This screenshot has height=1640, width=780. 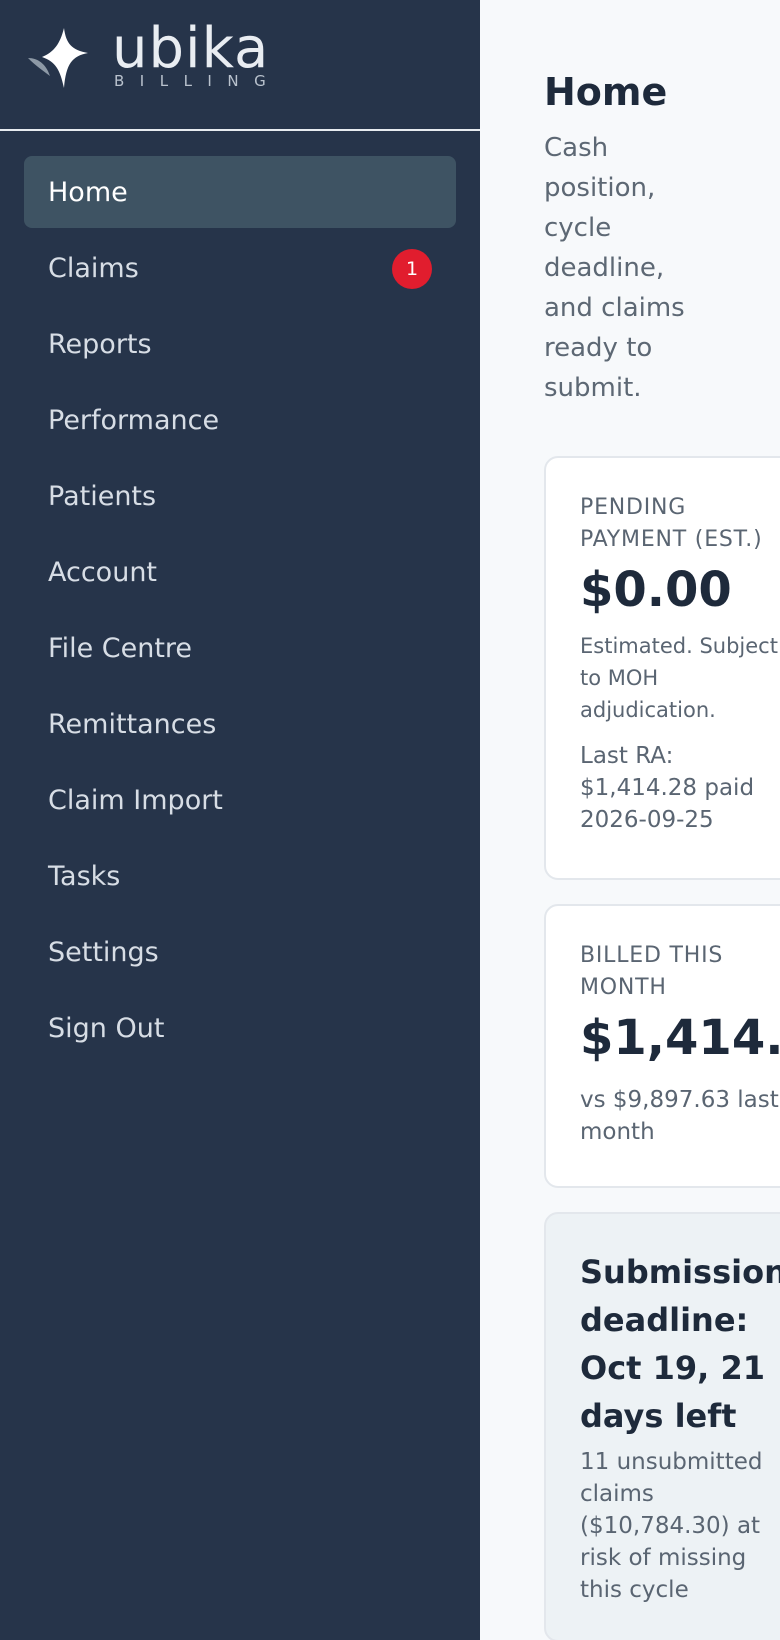 I want to click on sidebar-item-reports: Reports, so click(x=240, y=344).